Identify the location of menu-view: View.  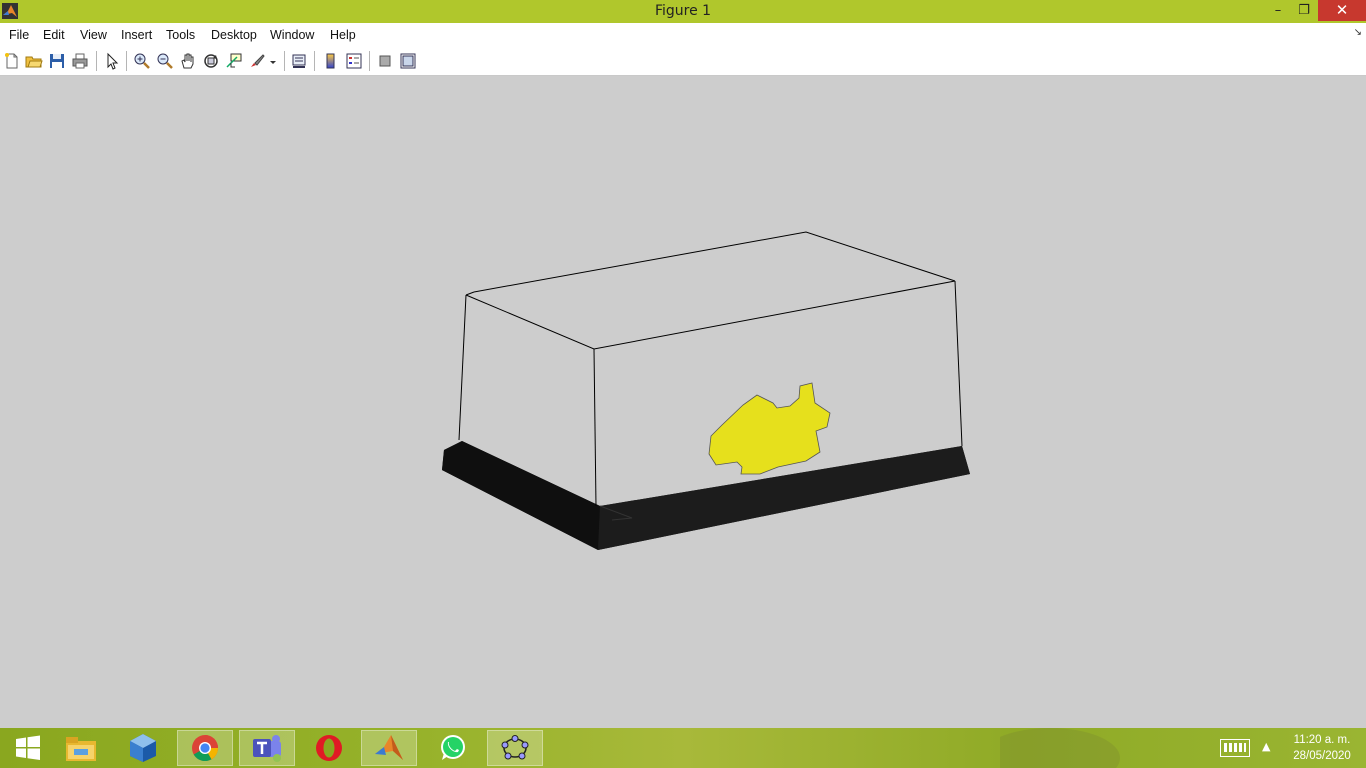
(93, 35).